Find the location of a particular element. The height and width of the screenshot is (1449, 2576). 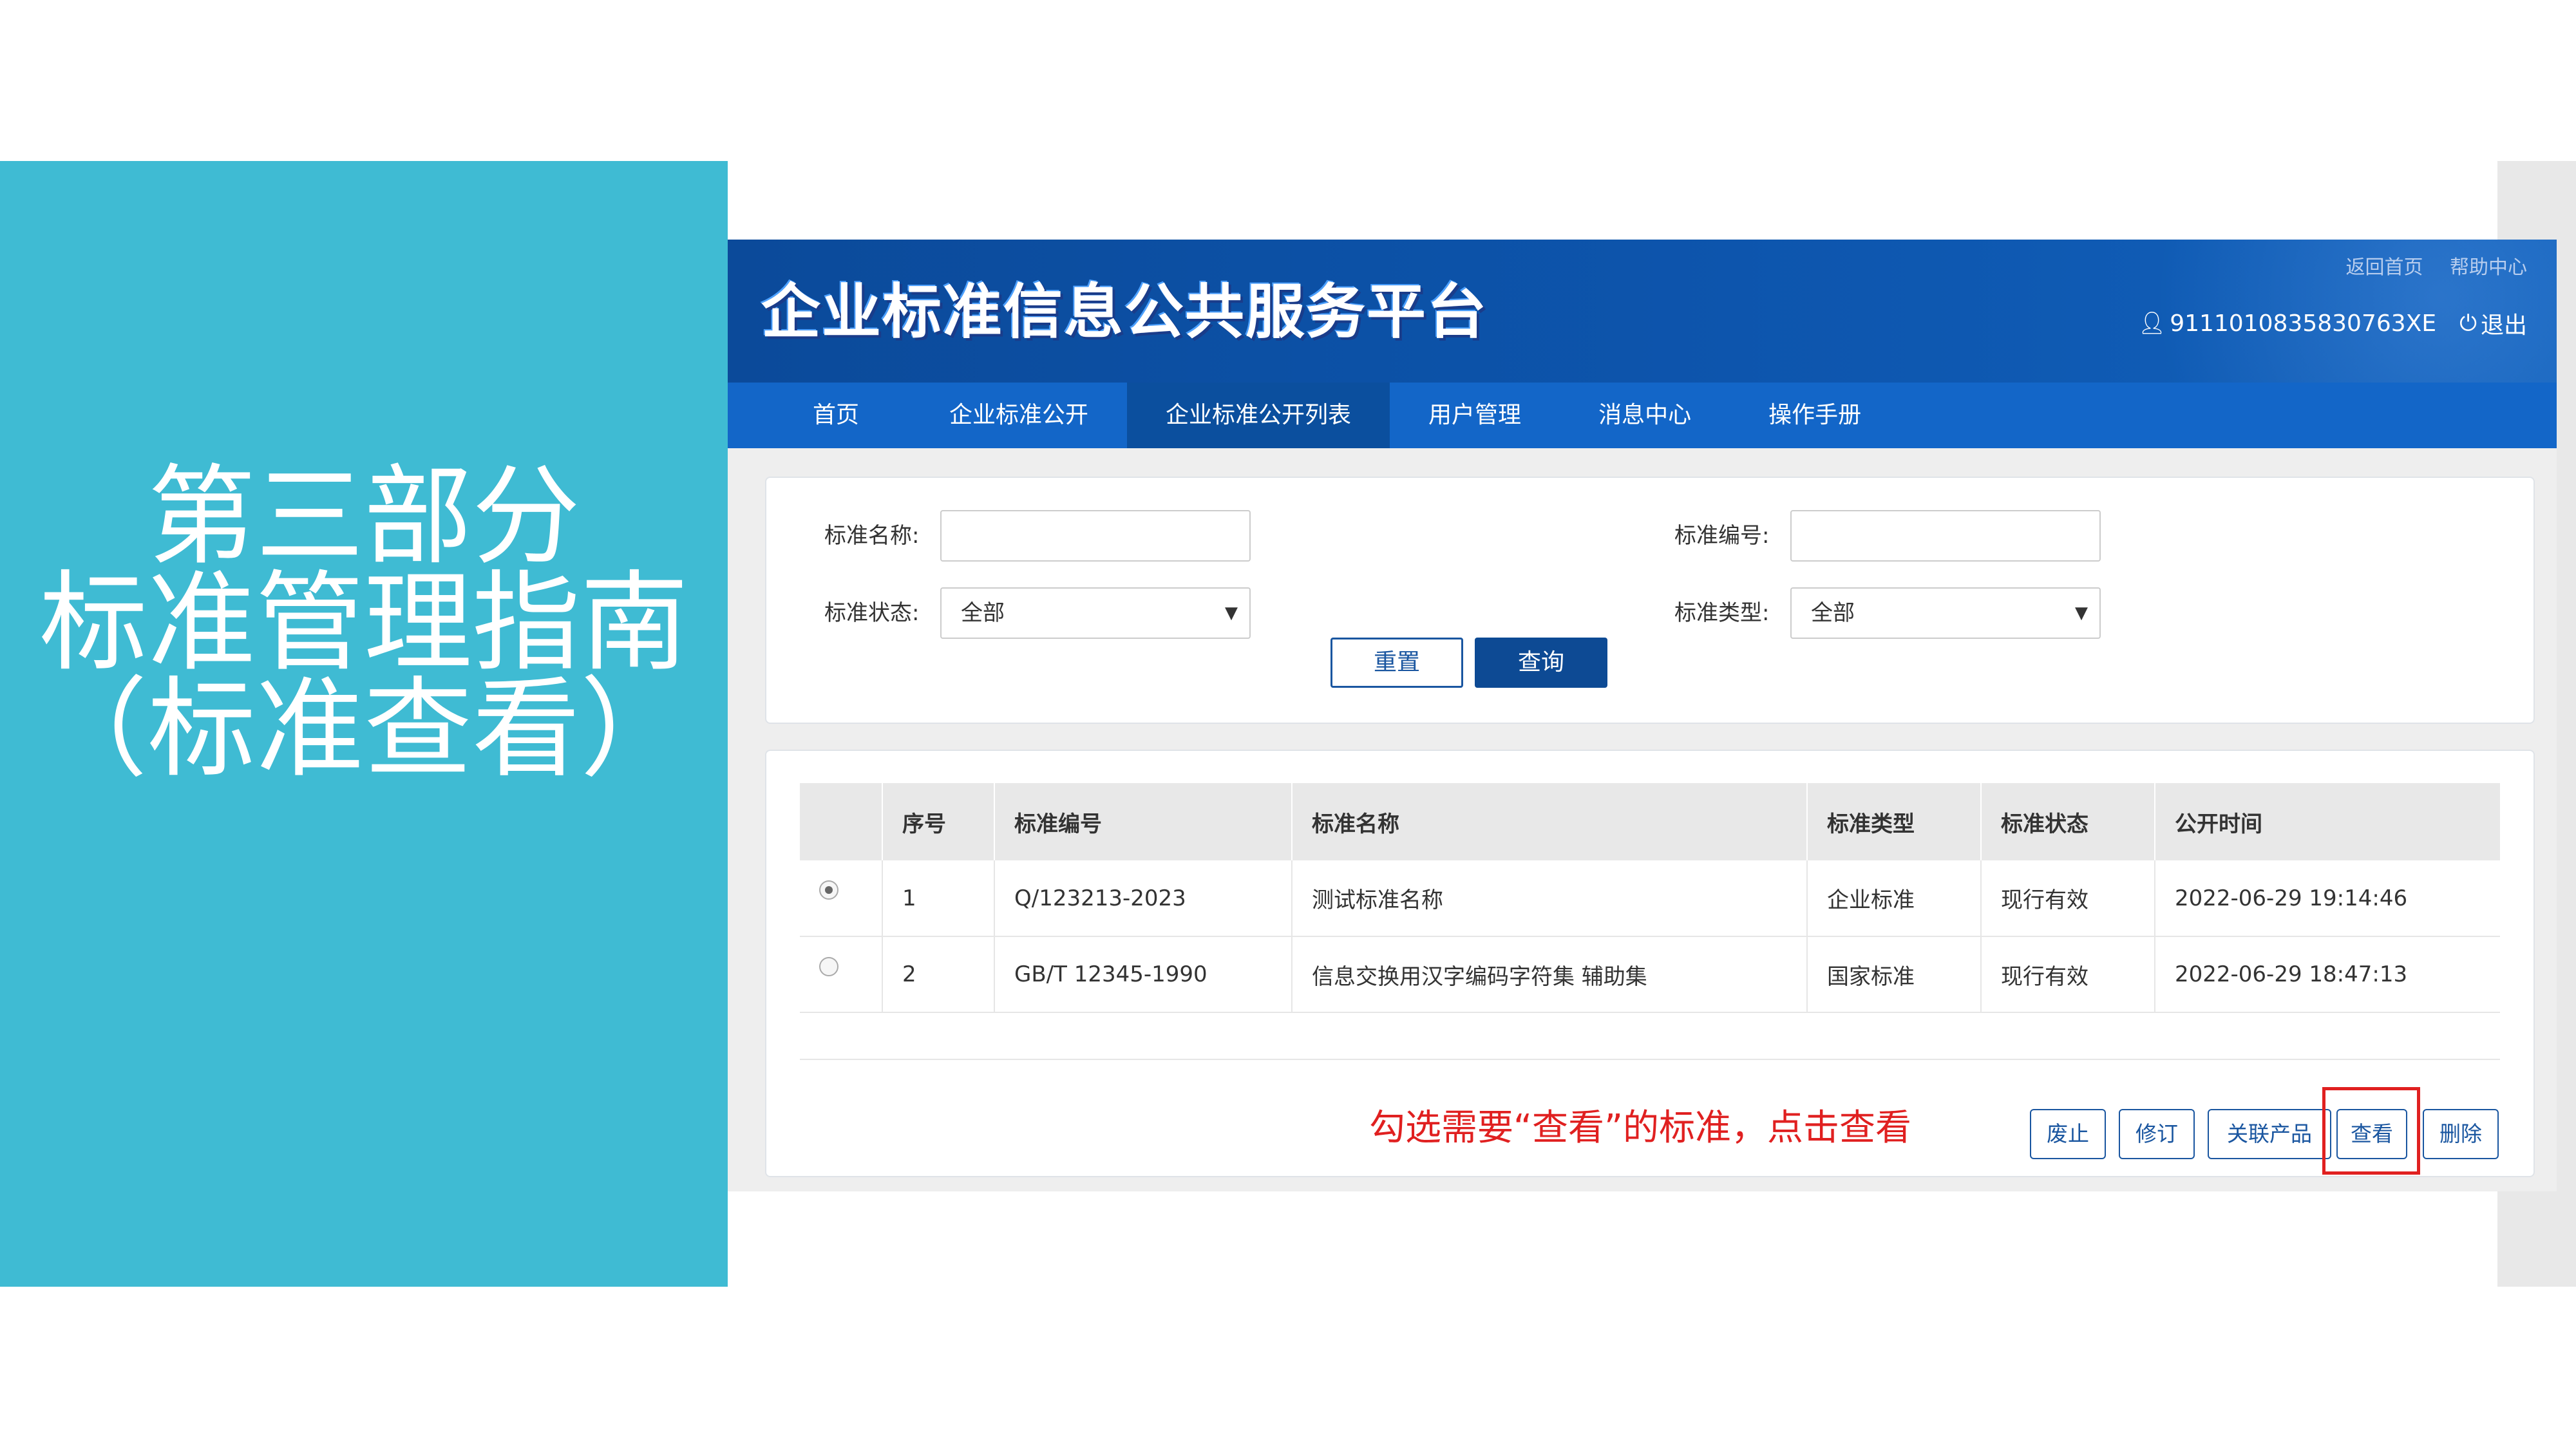

slide-title-line-2: 标准管理指南 is located at coordinates (364, 623).